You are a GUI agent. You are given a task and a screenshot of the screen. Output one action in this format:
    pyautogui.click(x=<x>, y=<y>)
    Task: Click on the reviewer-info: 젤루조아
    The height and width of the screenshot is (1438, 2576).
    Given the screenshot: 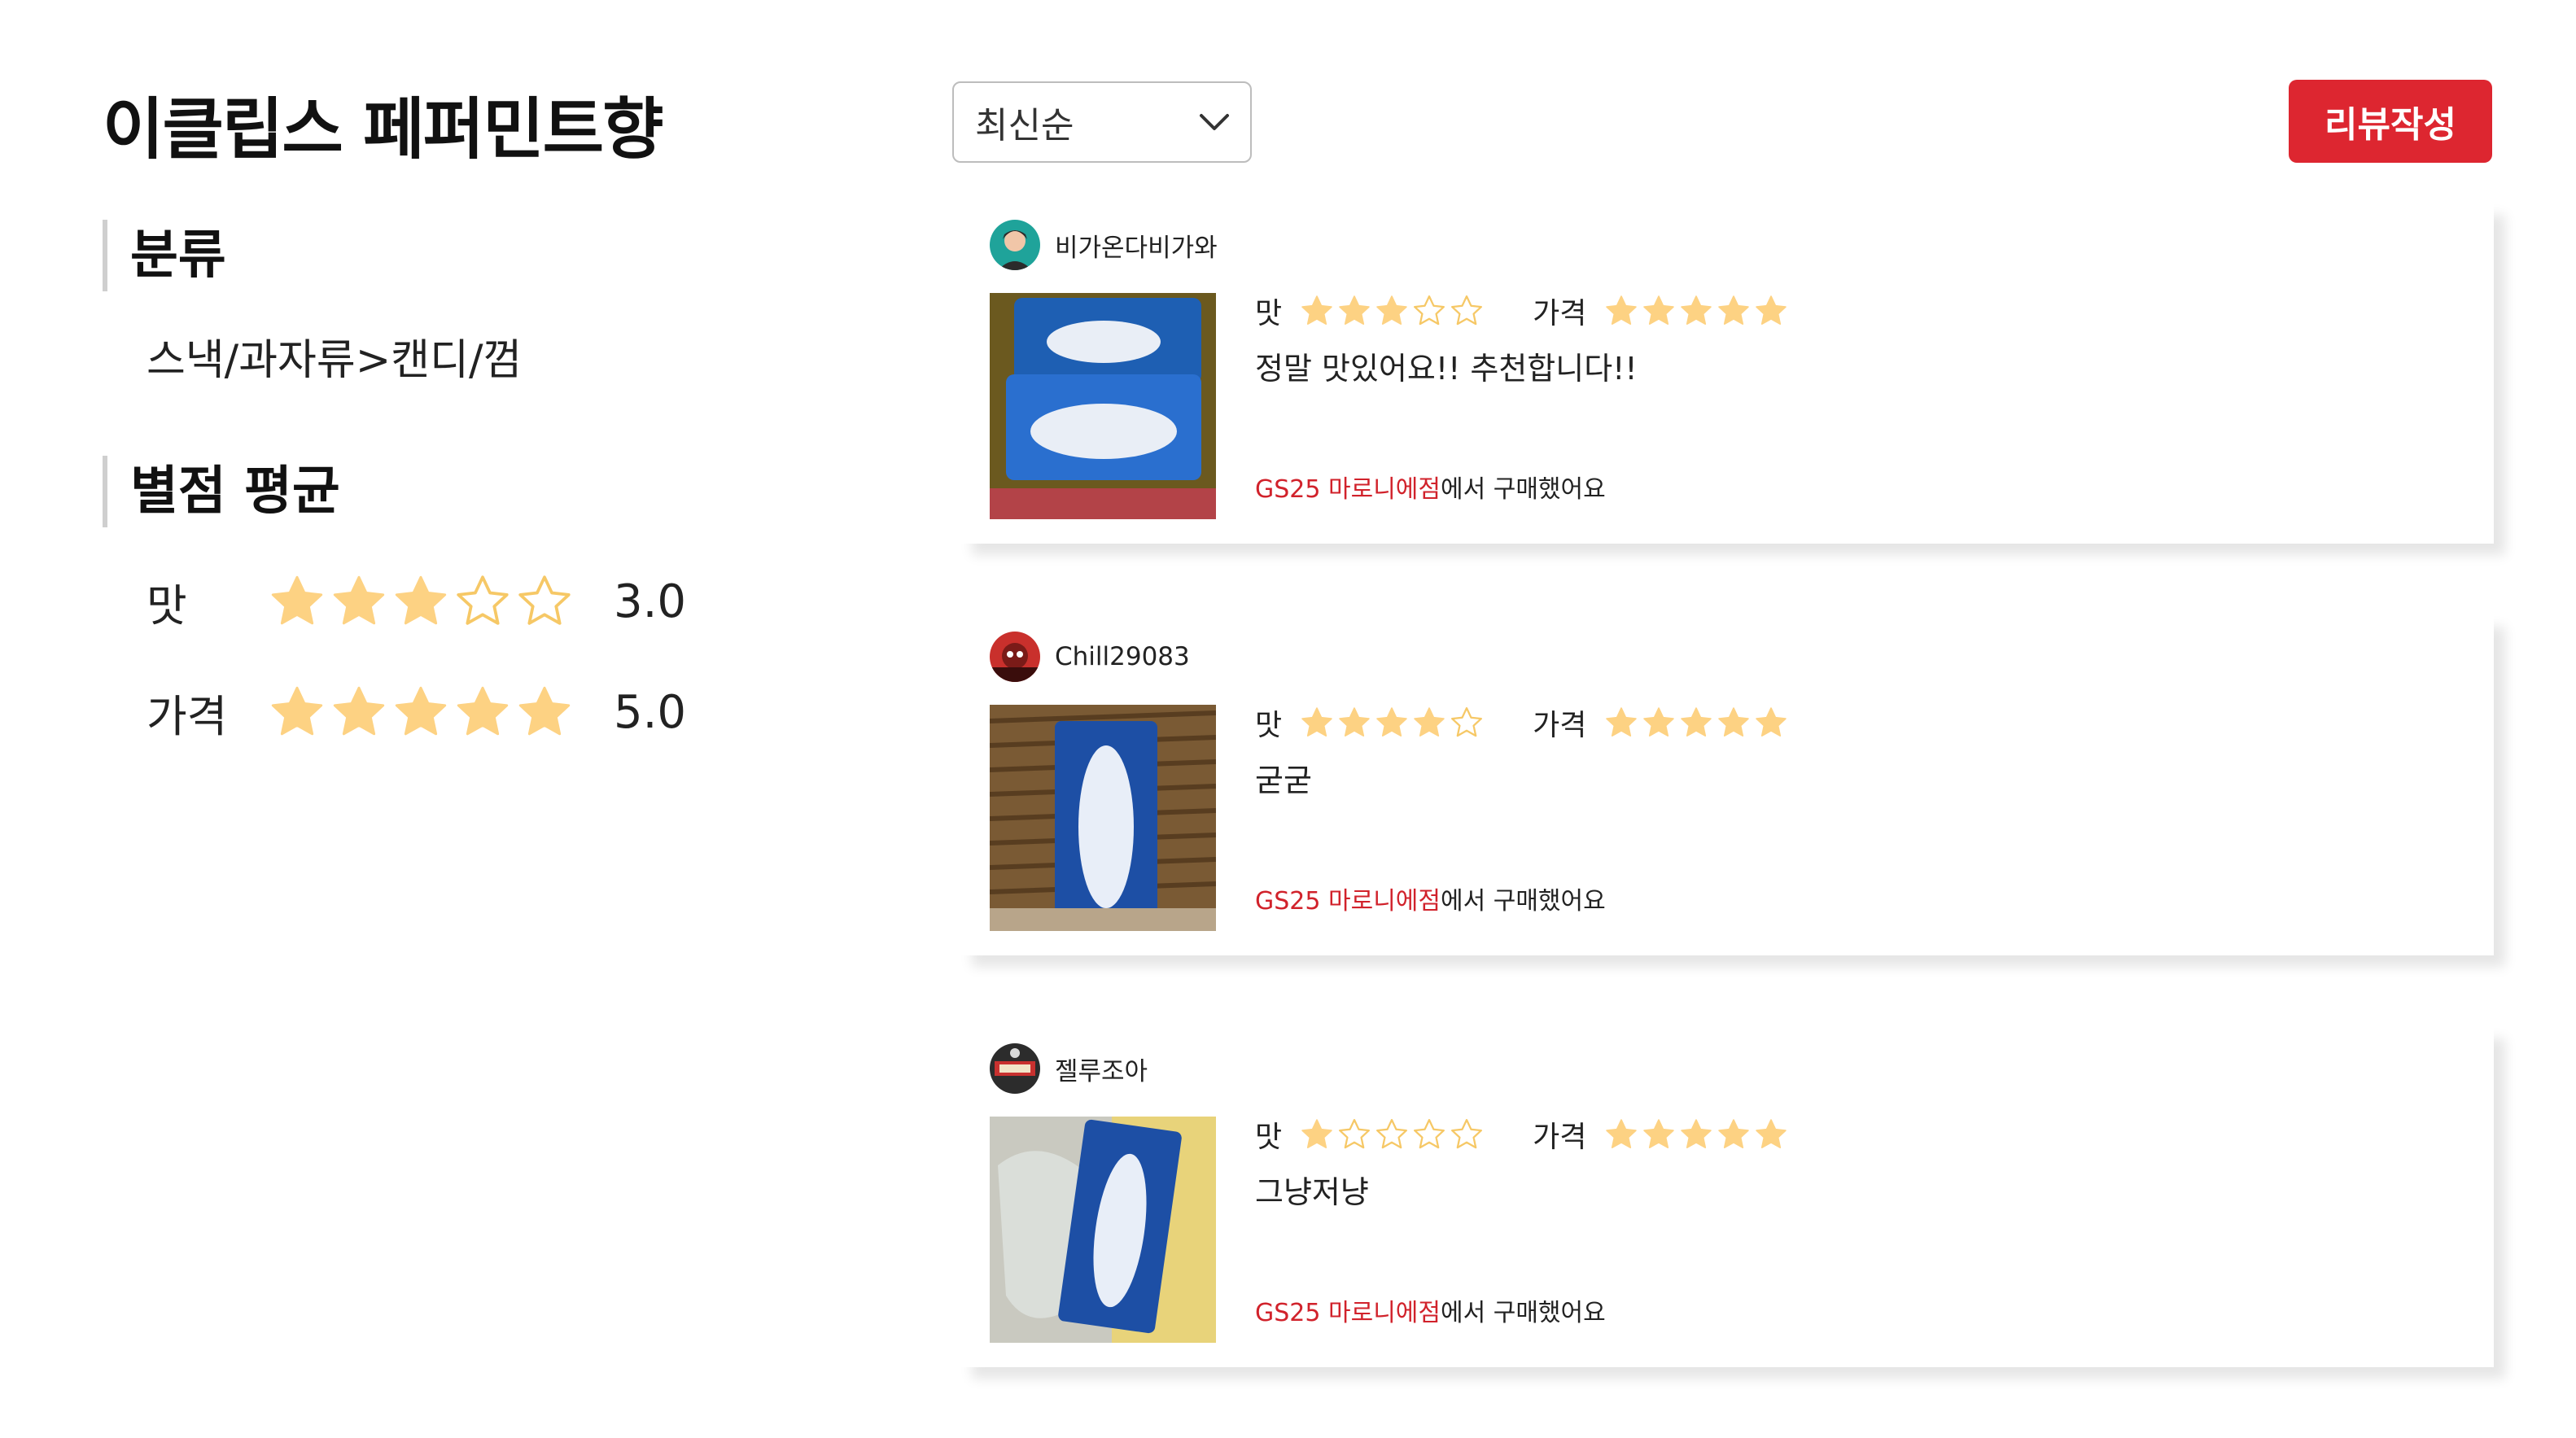 What is the action you would take?
    pyautogui.click(x=1069, y=1068)
    